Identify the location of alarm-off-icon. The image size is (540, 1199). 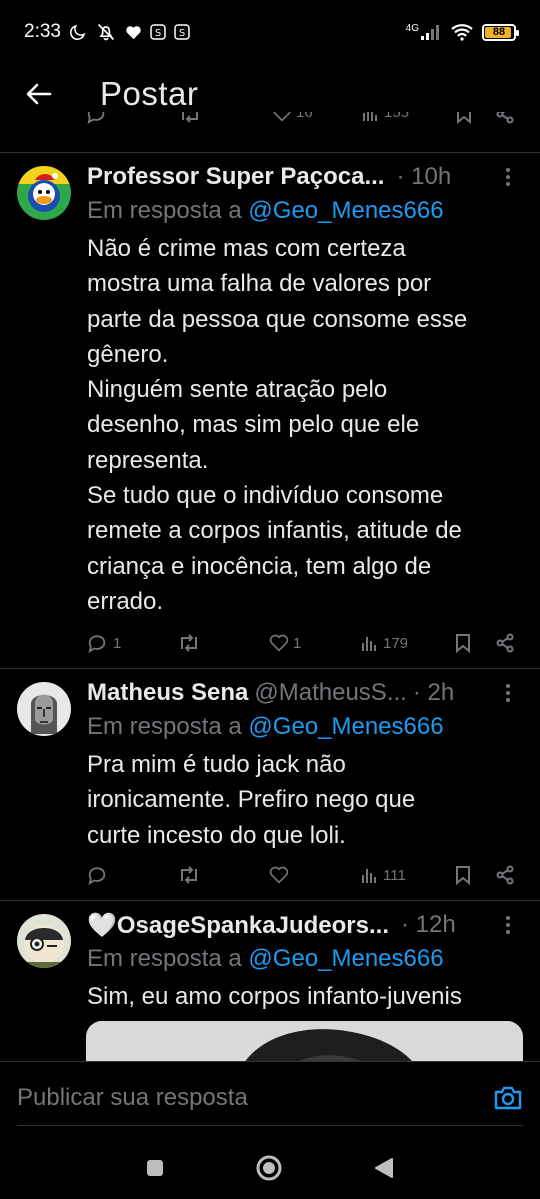
(106, 32).